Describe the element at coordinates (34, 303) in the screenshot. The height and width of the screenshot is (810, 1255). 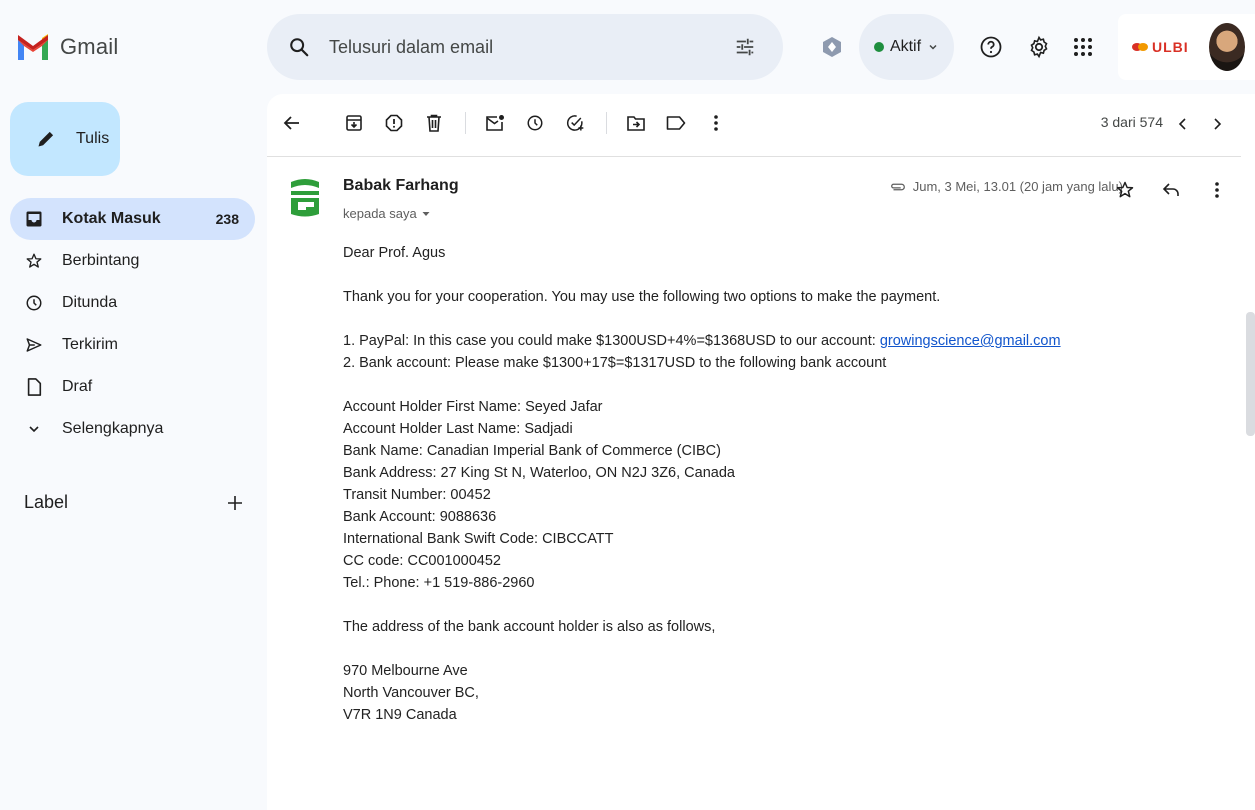
I see `clock-icon` at that location.